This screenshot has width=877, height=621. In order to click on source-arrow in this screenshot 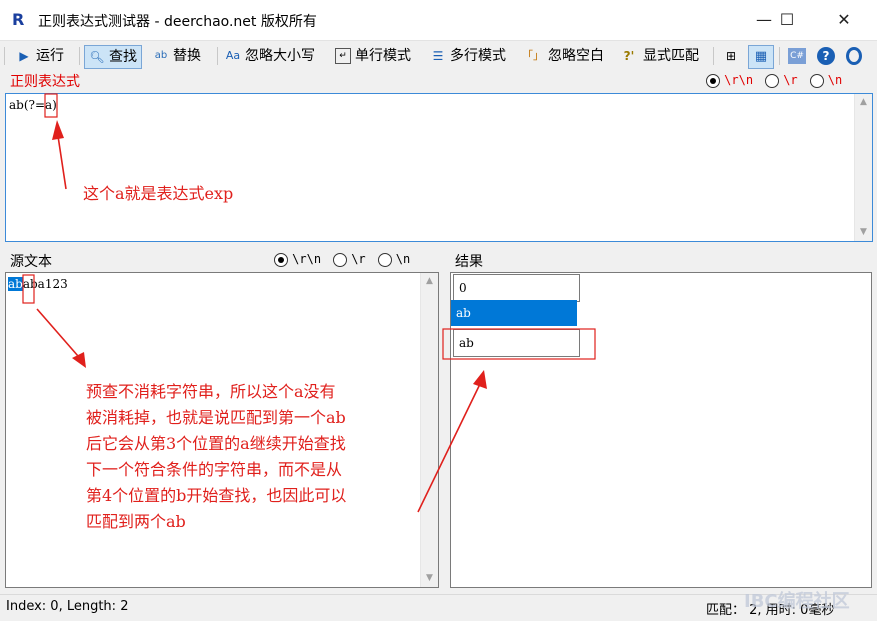, I will do `click(57, 332)`.